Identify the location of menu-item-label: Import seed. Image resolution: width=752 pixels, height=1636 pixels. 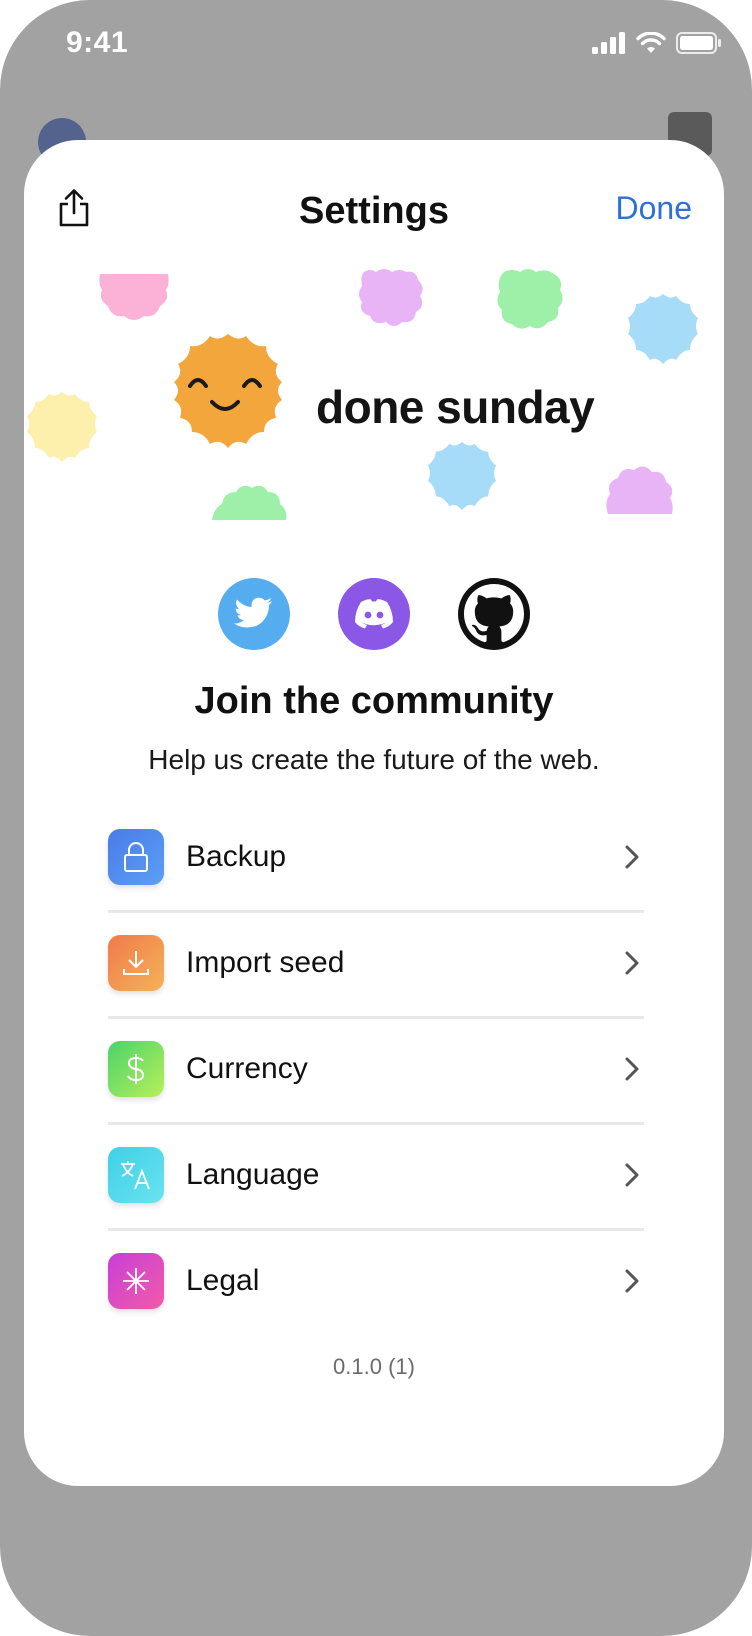
(265, 962).